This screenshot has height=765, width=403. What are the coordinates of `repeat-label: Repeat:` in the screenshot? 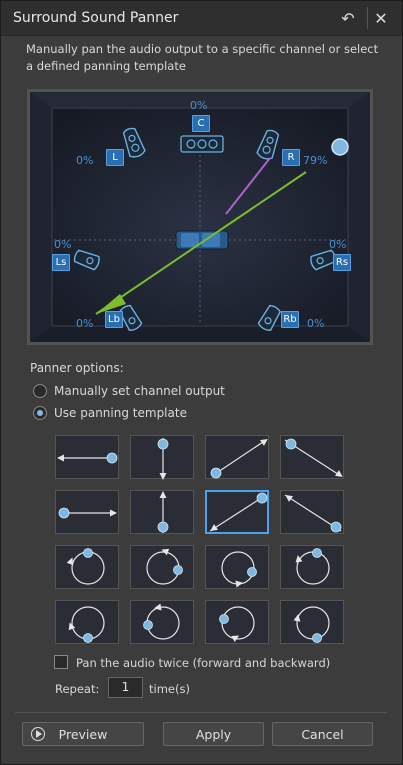 It's located at (77, 689).